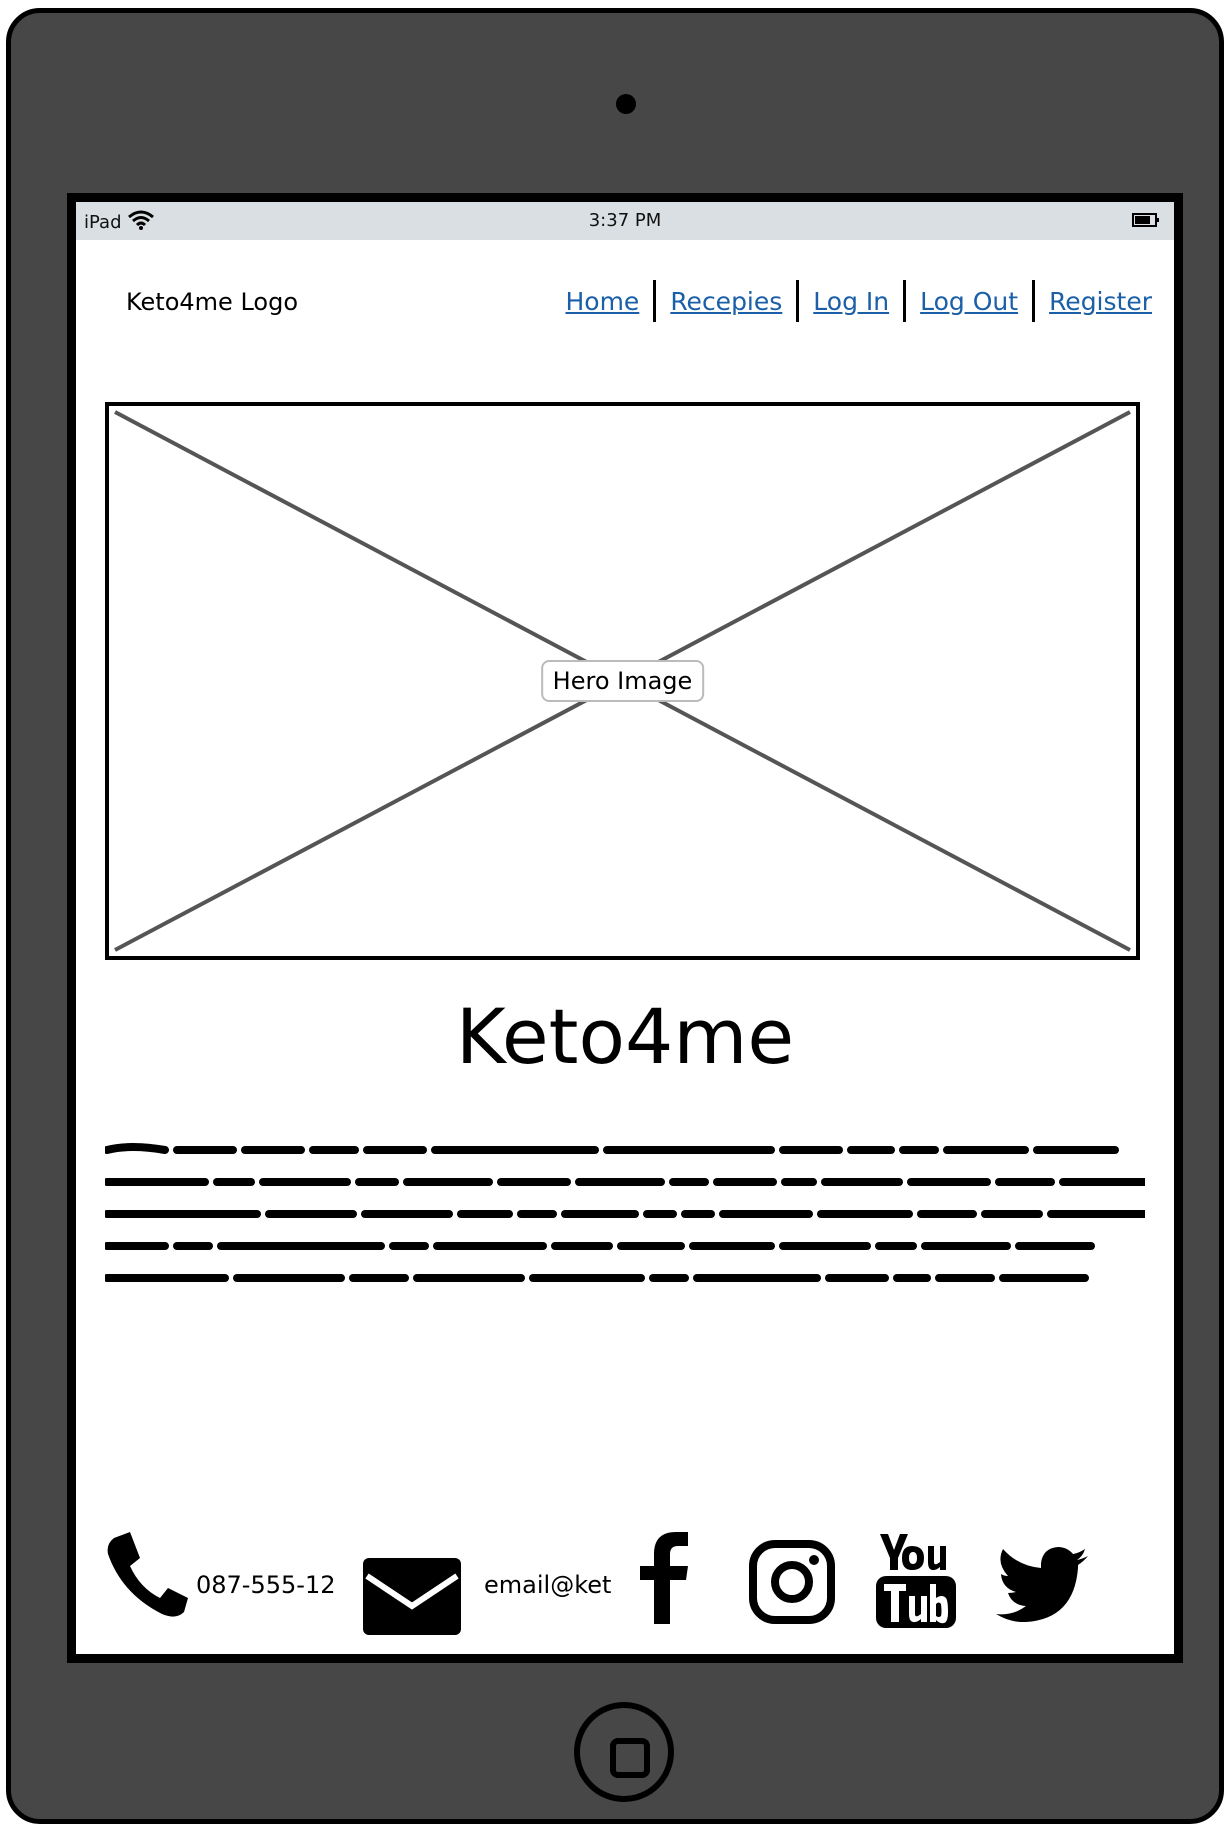  I want to click on instagram-icon, so click(792, 1584).